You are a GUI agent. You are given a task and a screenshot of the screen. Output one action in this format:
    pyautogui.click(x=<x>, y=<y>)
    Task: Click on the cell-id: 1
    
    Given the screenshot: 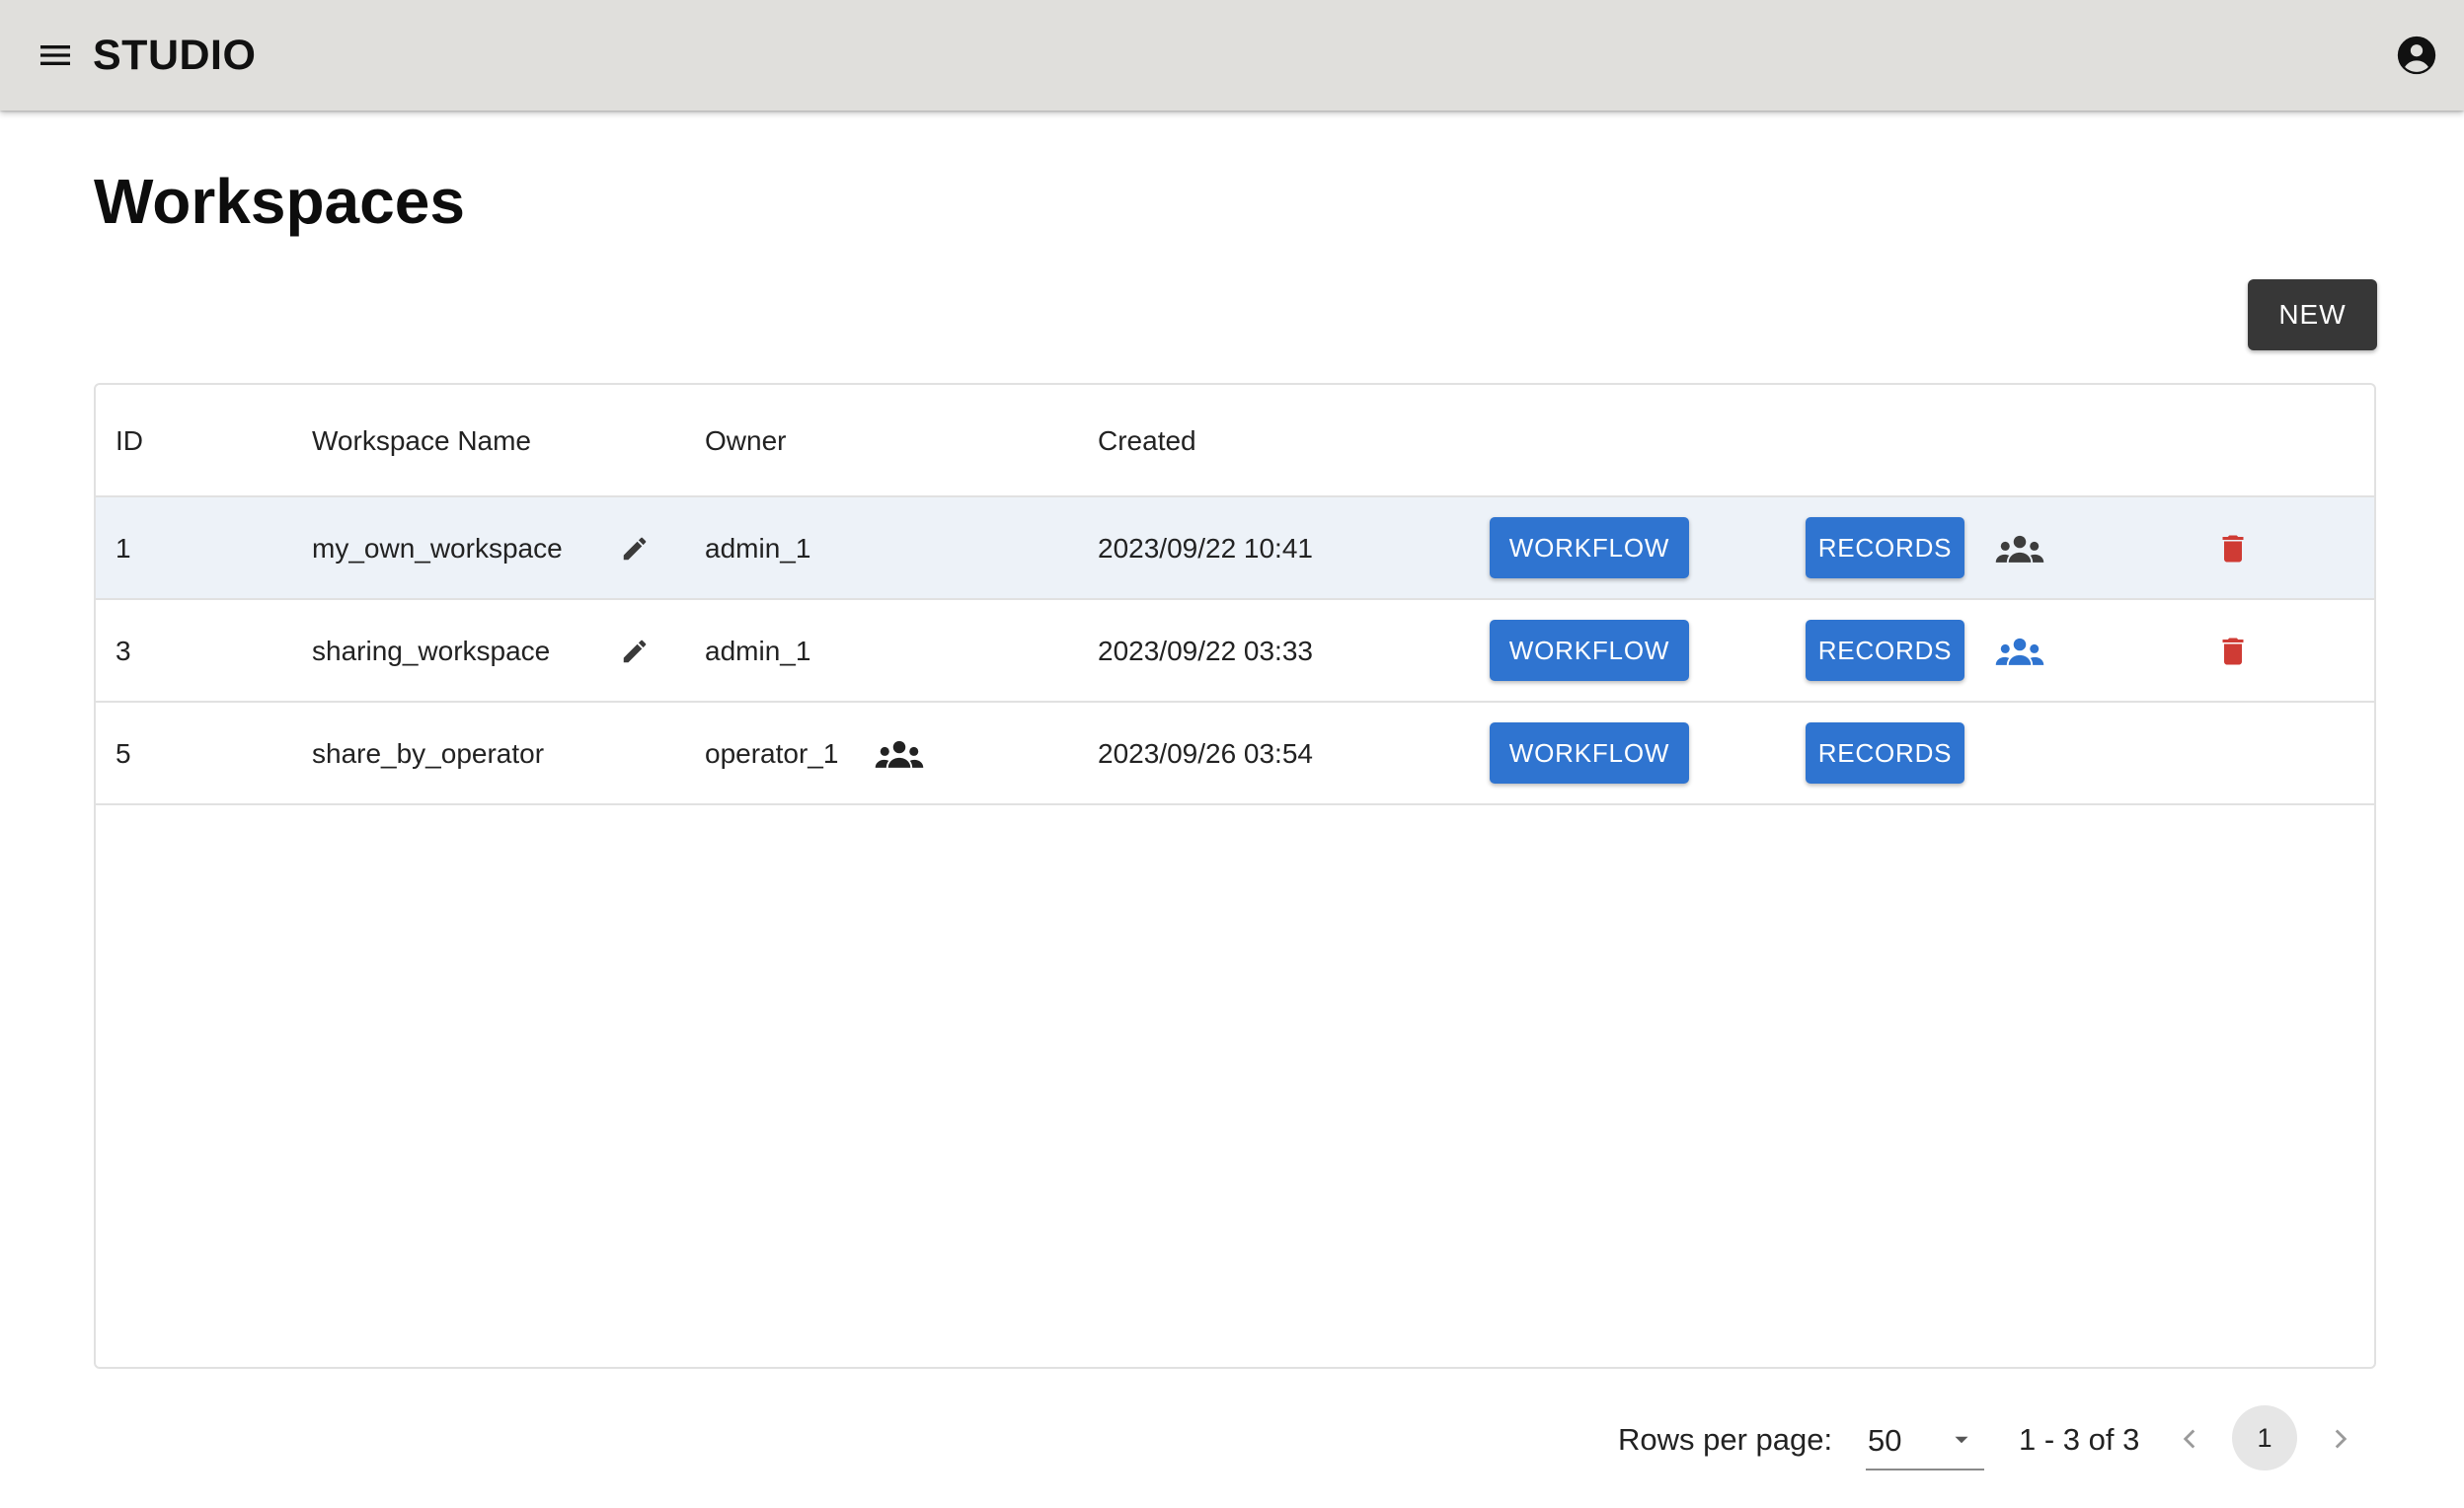 What is the action you would take?
    pyautogui.click(x=123, y=548)
    